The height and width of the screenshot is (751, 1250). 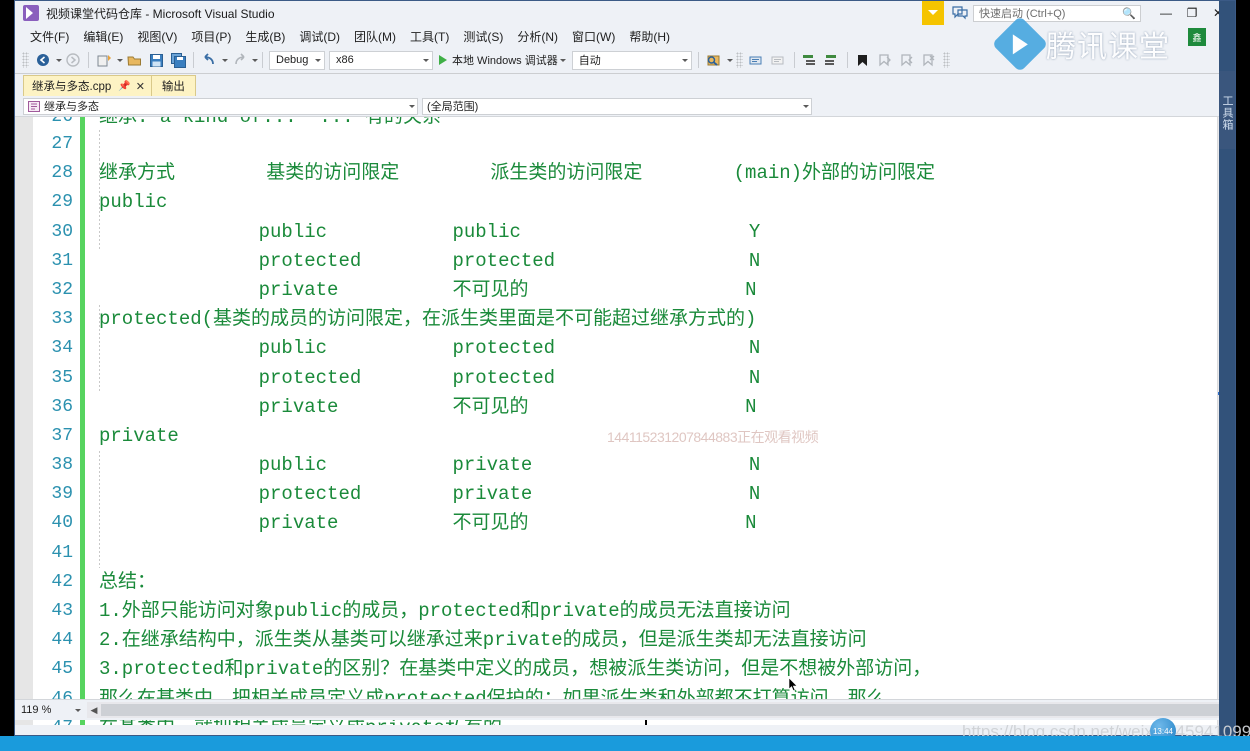 I want to click on feedback-icon, so click(x=960, y=13).